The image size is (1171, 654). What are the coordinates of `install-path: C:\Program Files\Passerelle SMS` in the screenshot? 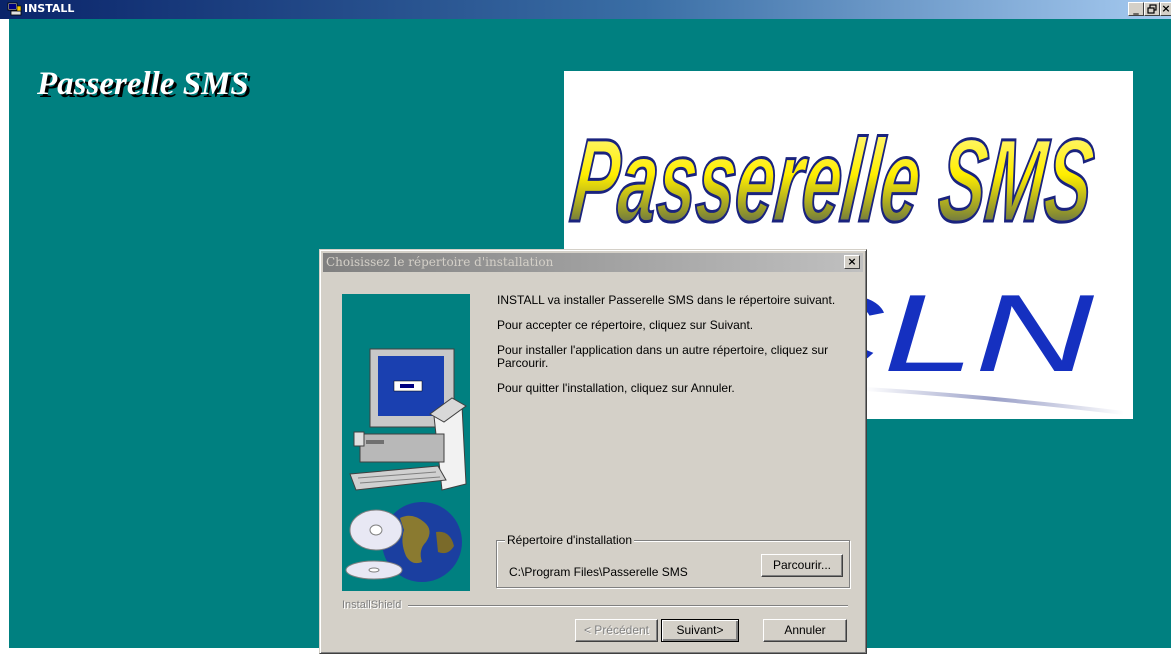 It's located at (598, 572).